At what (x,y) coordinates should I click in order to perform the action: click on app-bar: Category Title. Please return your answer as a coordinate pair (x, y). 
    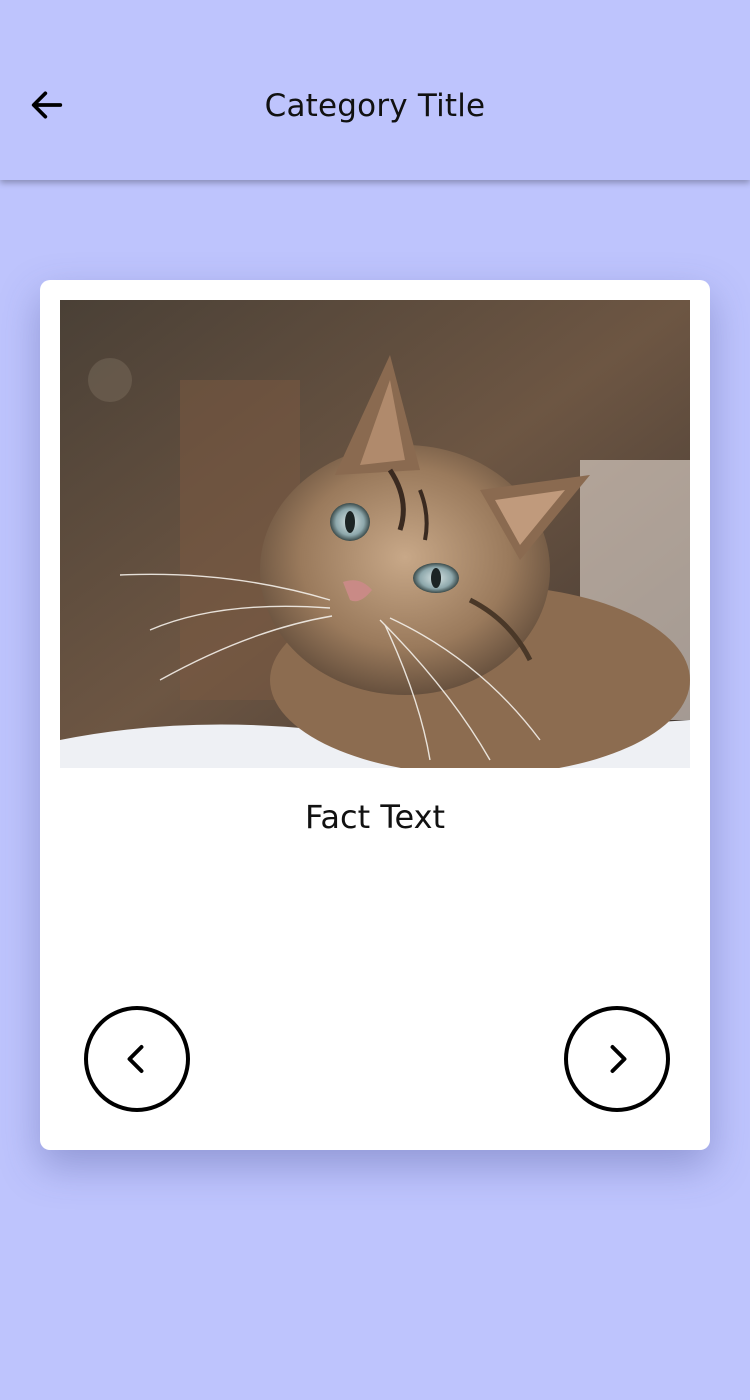
    Looking at the image, I should click on (375, 90).